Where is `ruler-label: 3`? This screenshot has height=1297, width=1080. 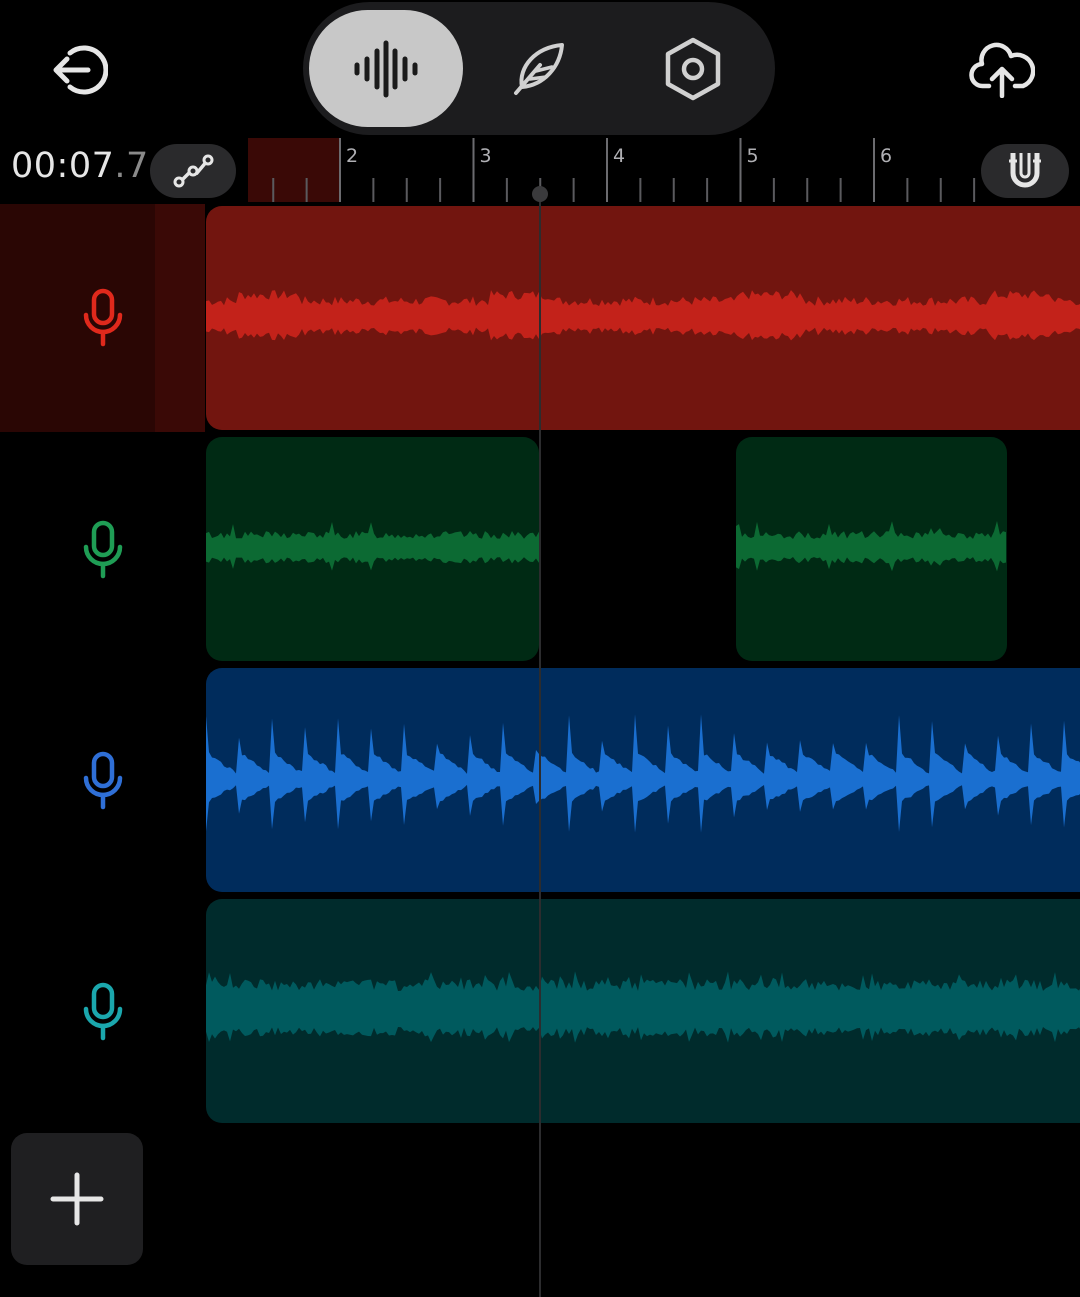
ruler-label: 3 is located at coordinates (486, 156).